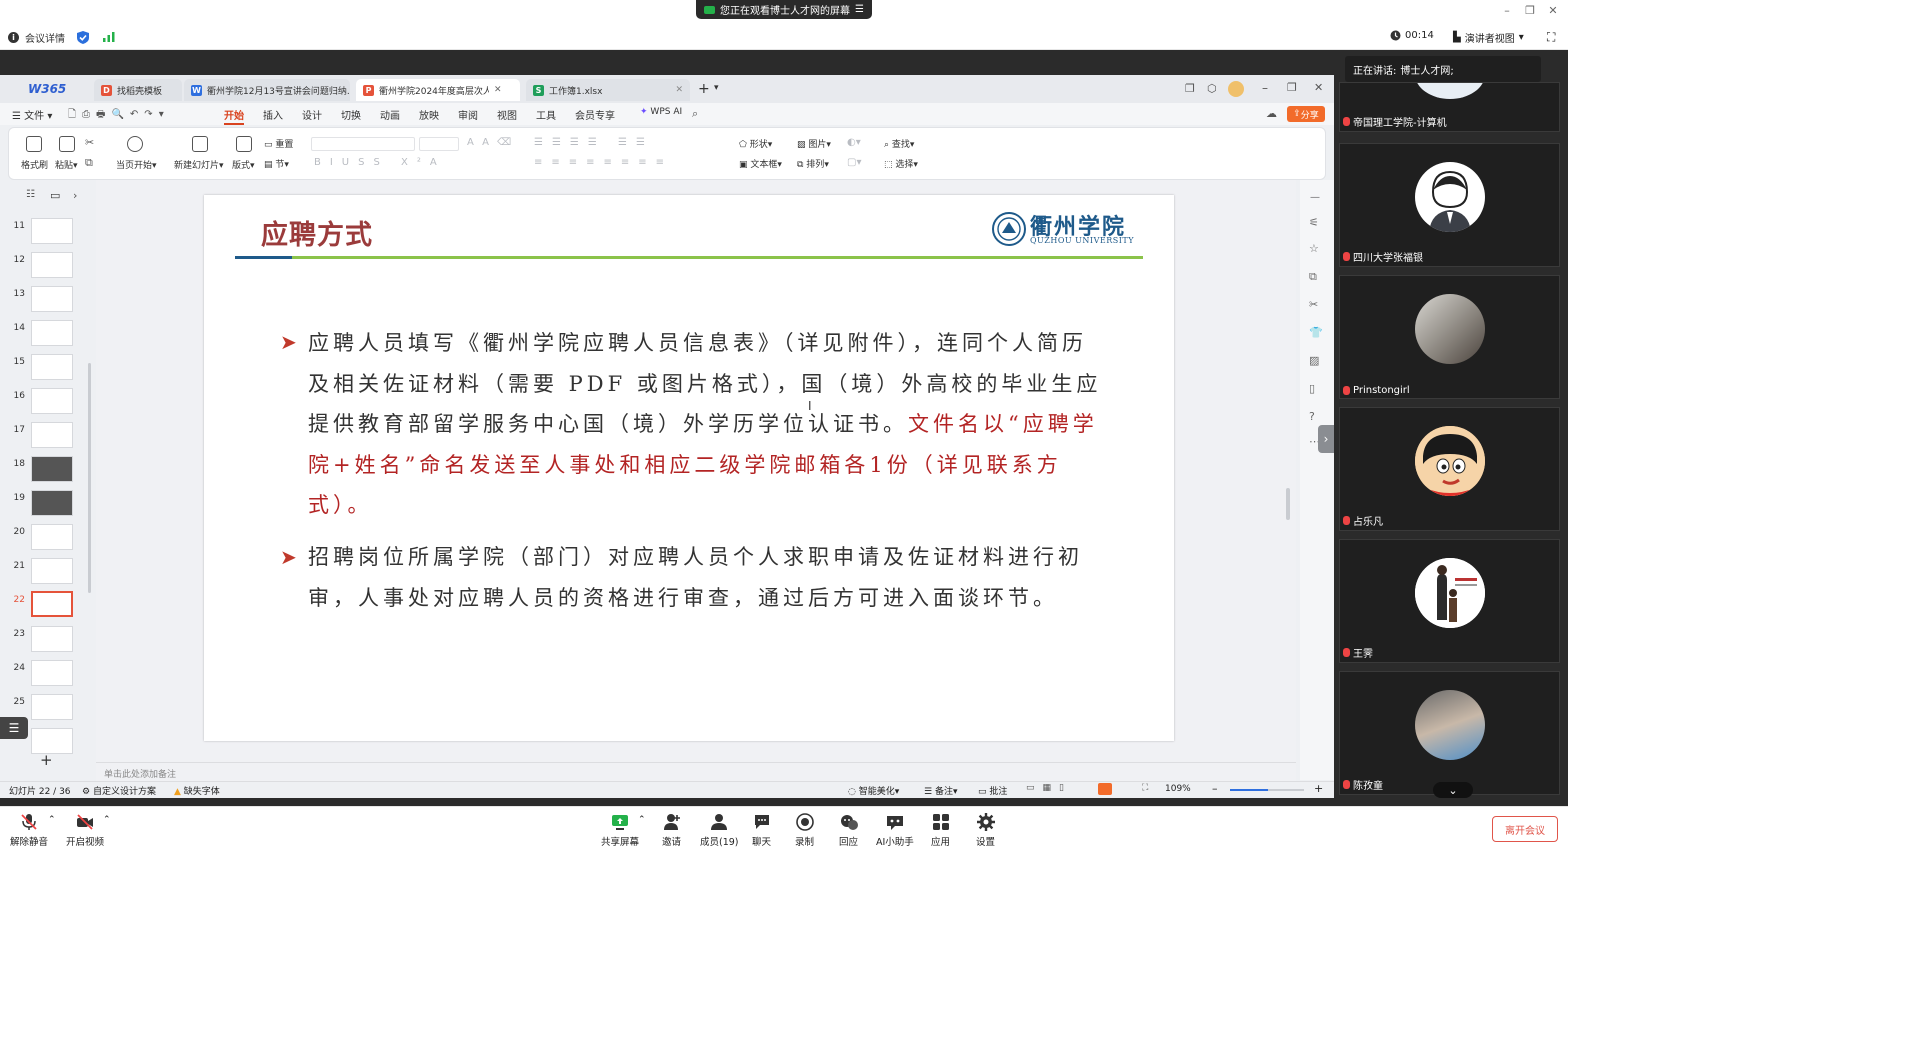 Image resolution: width=1920 pixels, height=1040 pixels. What do you see at coordinates (716, 88) in the screenshot?
I see `chevron-down-icon: ▾` at bounding box center [716, 88].